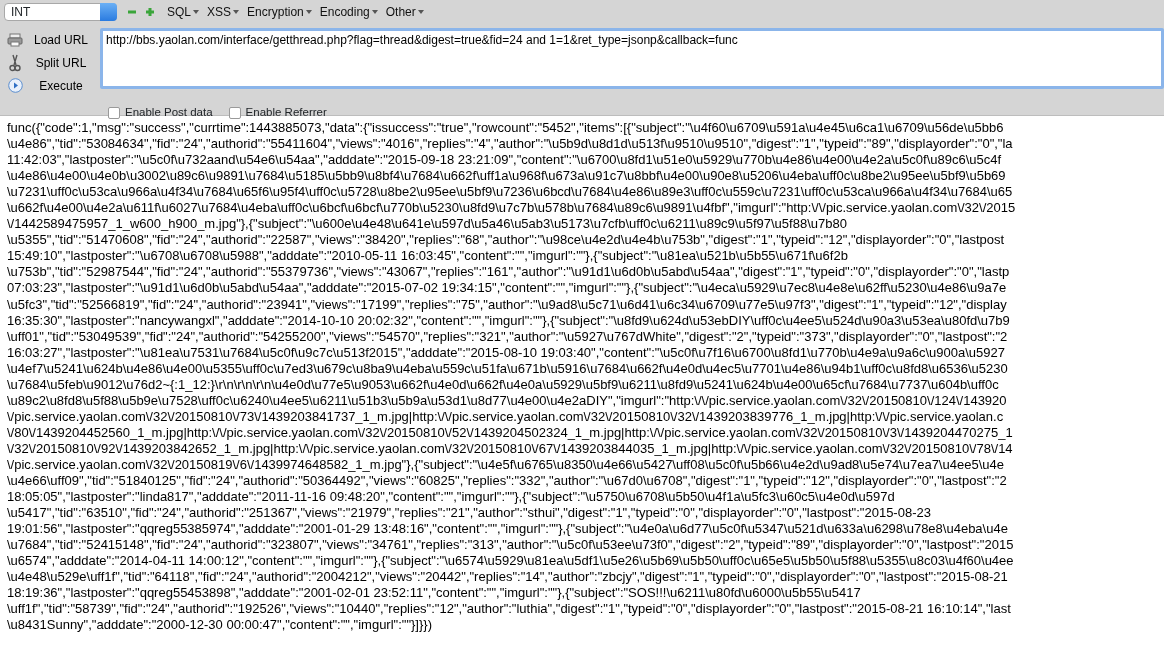 This screenshot has height=660, width=1164. Describe the element at coordinates (507, 529) in the screenshot. I see `response-text-line: 19:01:56","lastposter":"qqreg55385974","adddate":"2001-01-29 13:48:16","content":"","imgurl":""},{"subject":"\u4e0a\u6d77\u5c0f\u5347\u521d\u633a\u6298\u78e8\u4eba\u4e` at that location.